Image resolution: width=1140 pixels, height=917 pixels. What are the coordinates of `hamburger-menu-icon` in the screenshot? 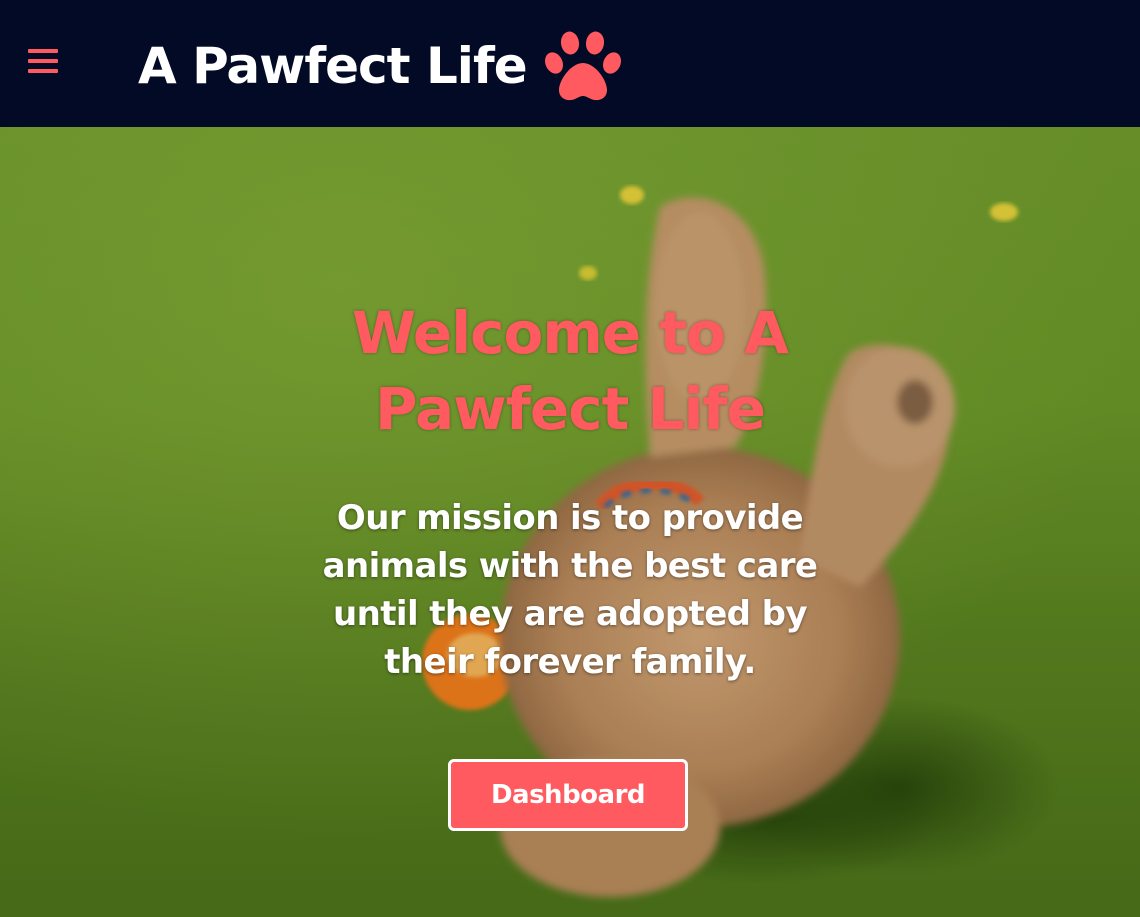 It's located at (43, 61).